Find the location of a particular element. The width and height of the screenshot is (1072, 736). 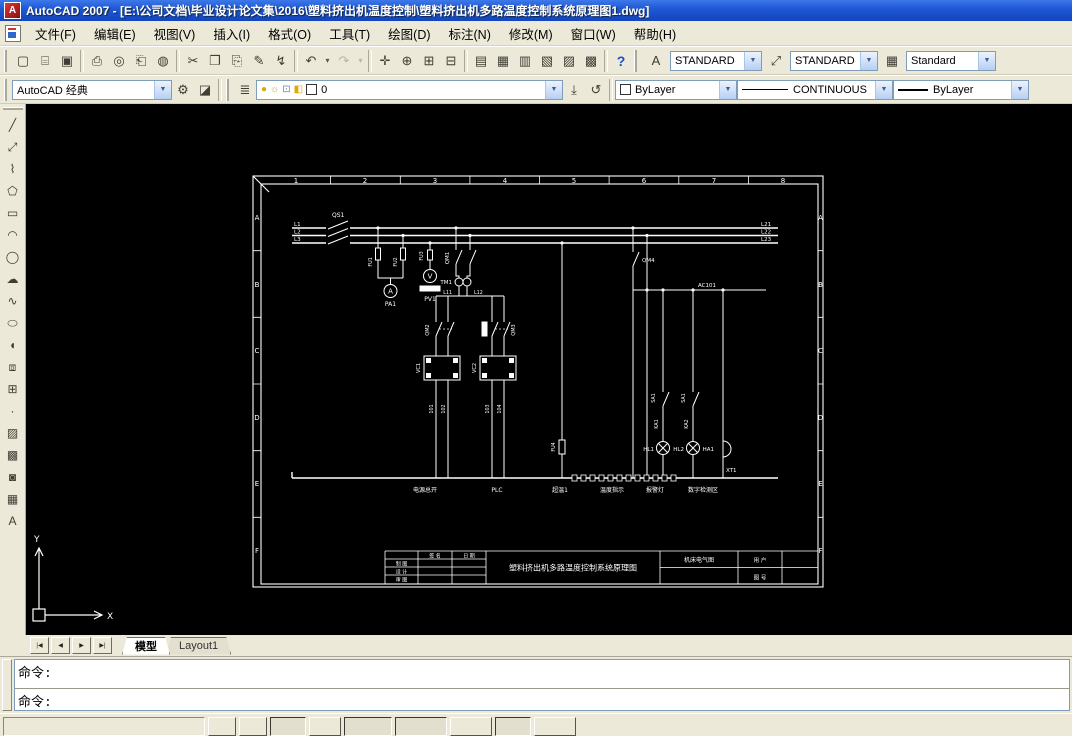

linetype-combo: CONTINUOUS ▼ is located at coordinates (815, 89).